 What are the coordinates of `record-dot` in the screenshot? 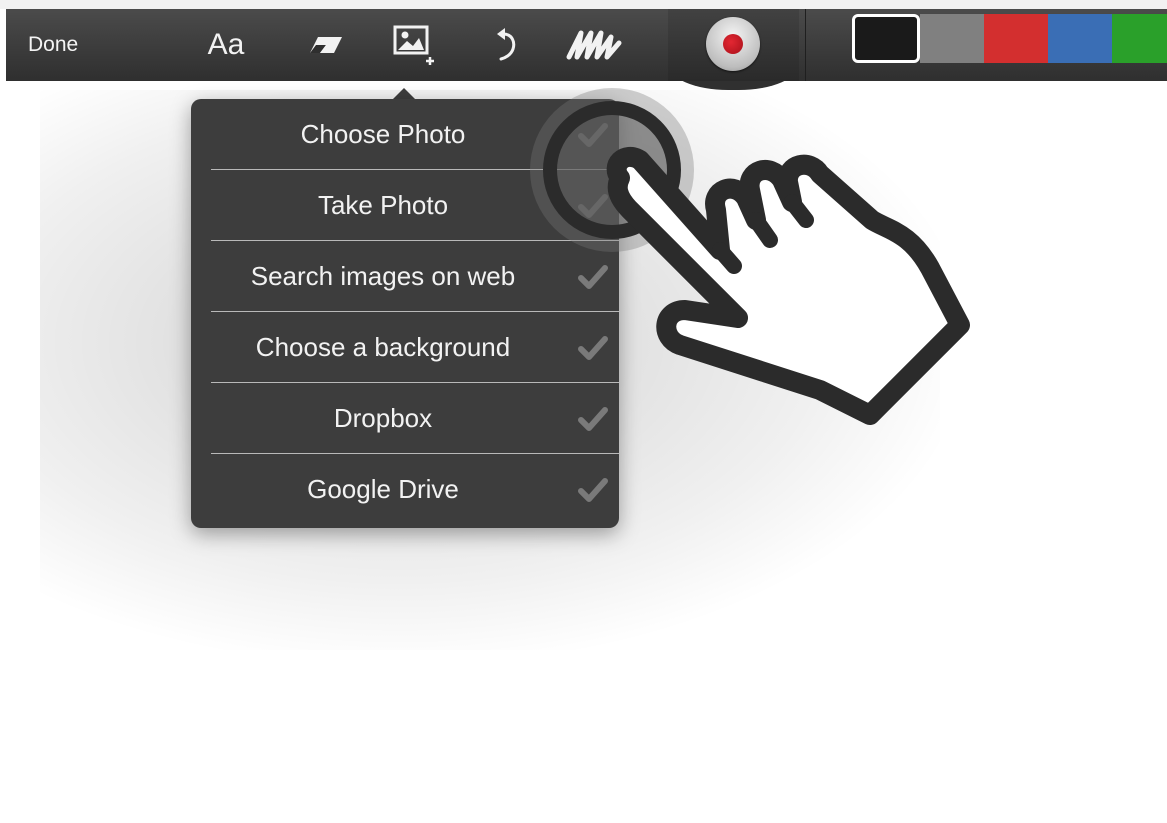 It's located at (733, 44).